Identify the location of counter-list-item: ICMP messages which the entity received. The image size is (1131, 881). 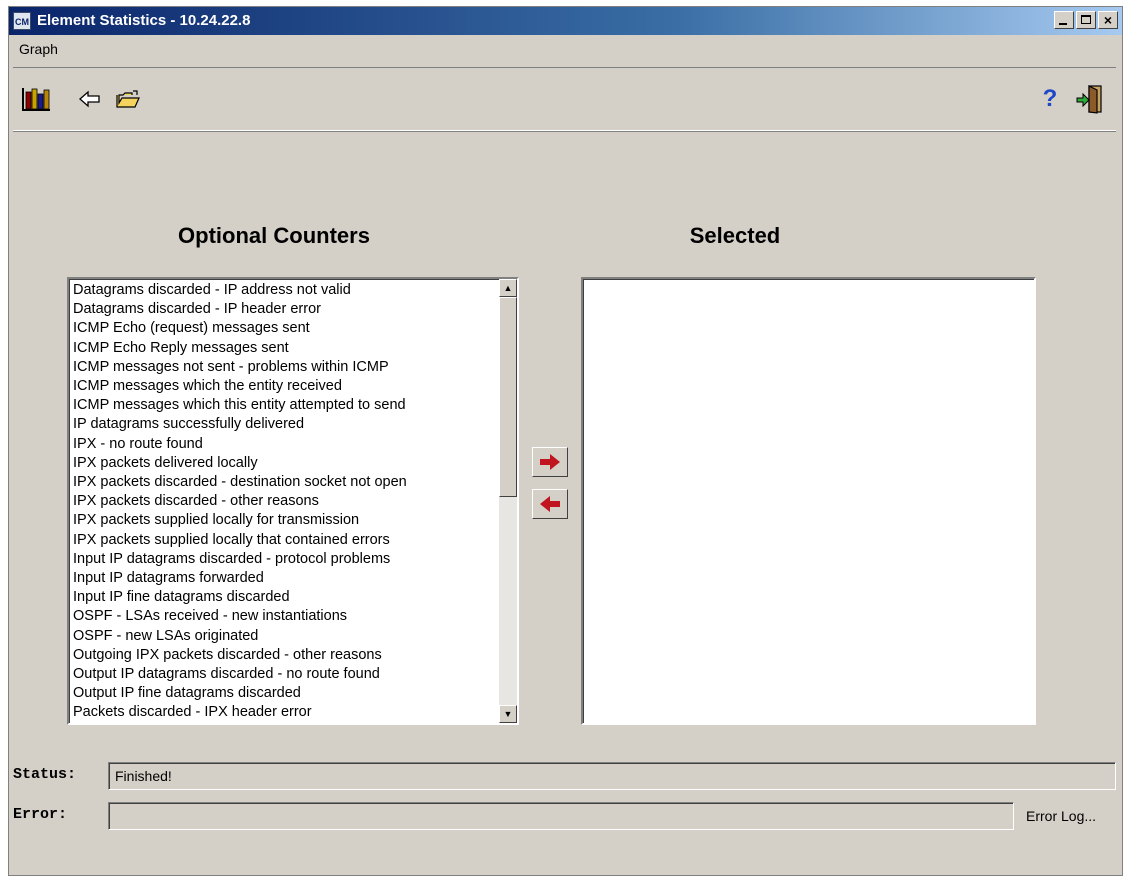
(285, 386).